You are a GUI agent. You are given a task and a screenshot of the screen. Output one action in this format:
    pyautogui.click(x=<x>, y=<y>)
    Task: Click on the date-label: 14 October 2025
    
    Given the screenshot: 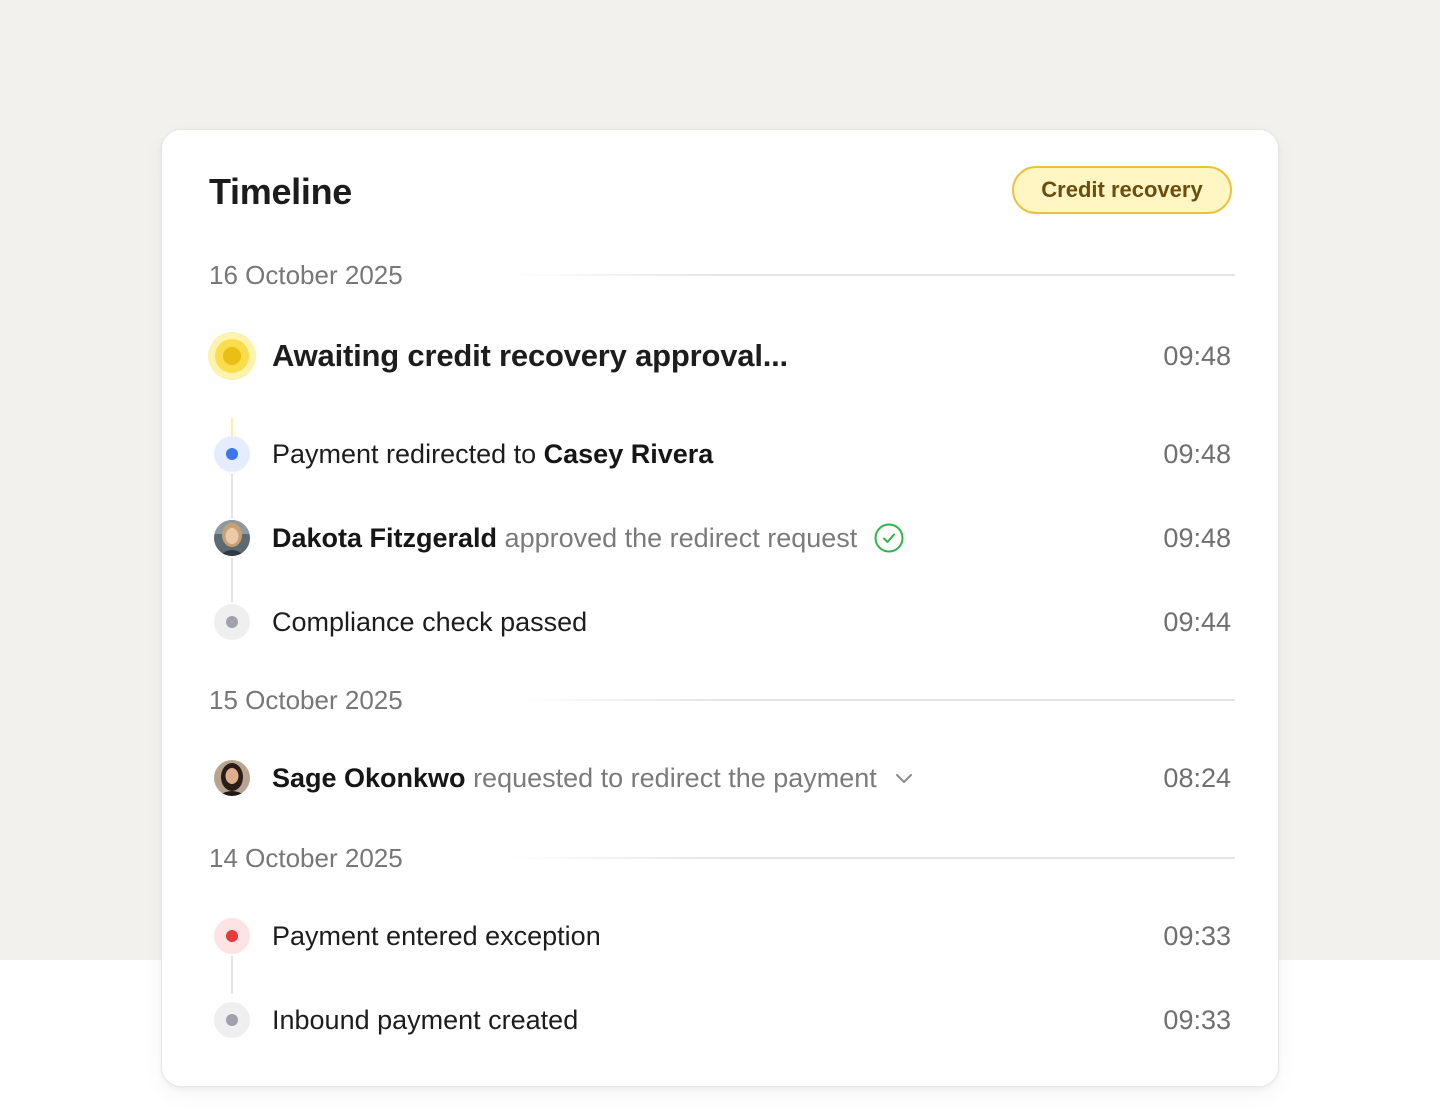 What is the action you would take?
    pyautogui.click(x=306, y=857)
    